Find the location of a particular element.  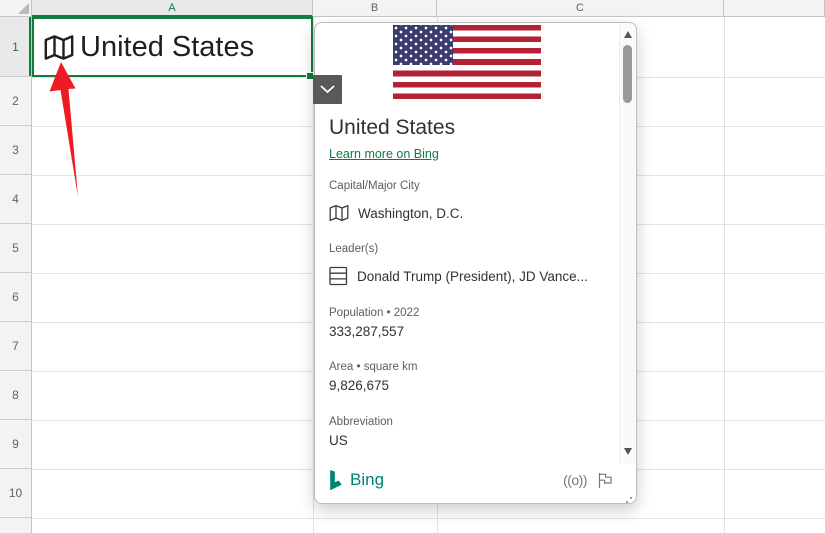

field-value-capital: Washington, D.C. is located at coordinates (411, 213).